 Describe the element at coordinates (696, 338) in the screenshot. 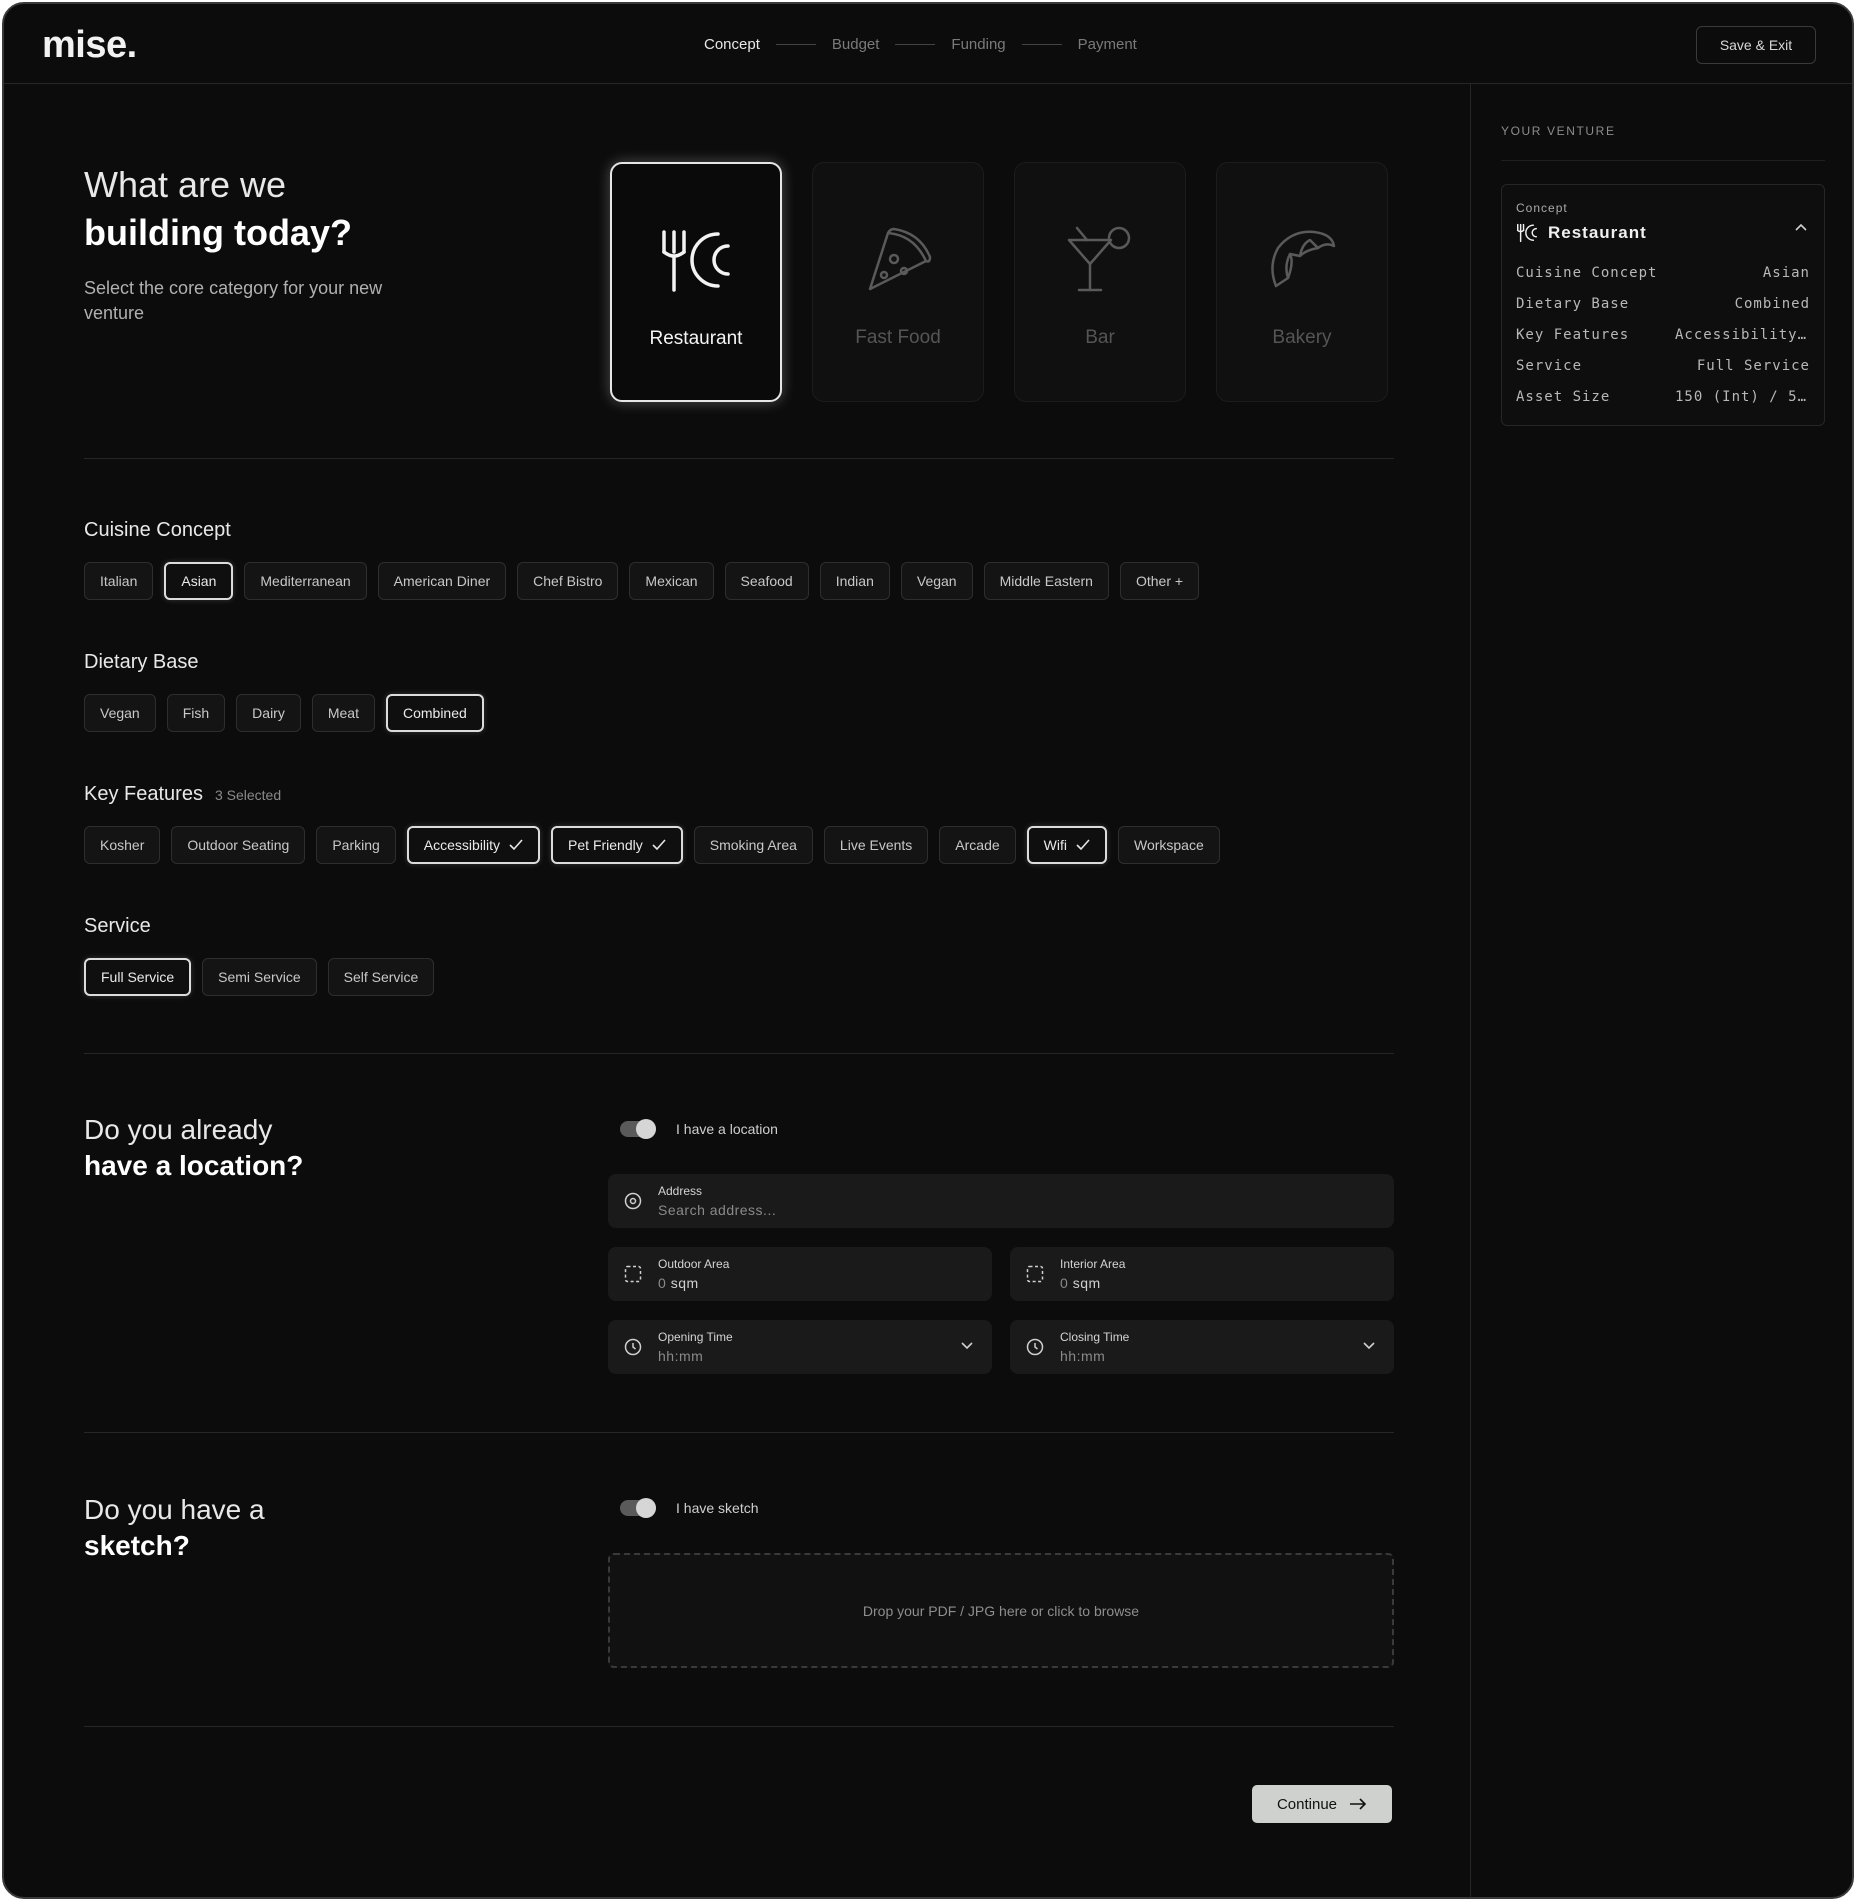

I see `category-label: Restaurant` at that location.